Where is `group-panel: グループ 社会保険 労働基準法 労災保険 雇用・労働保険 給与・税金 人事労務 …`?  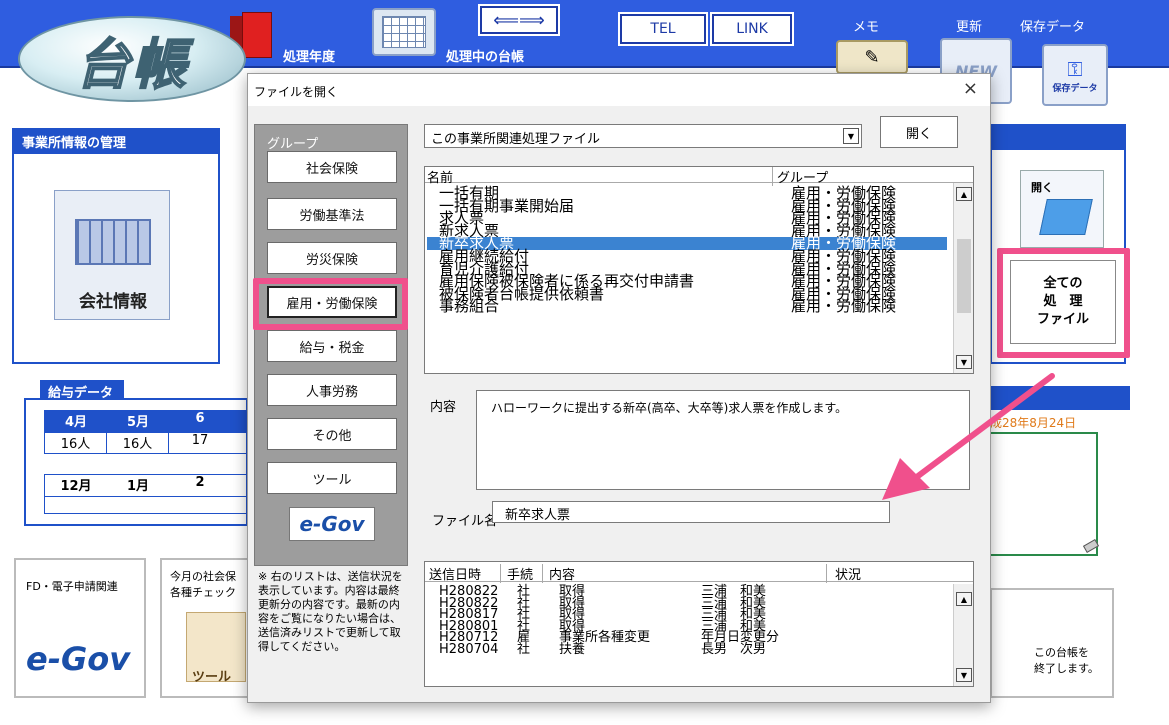
group-panel: グループ 社会保険 労働基準法 労災保険 雇用・労働保険 給与・税金 人事労務 … is located at coordinates (331, 345).